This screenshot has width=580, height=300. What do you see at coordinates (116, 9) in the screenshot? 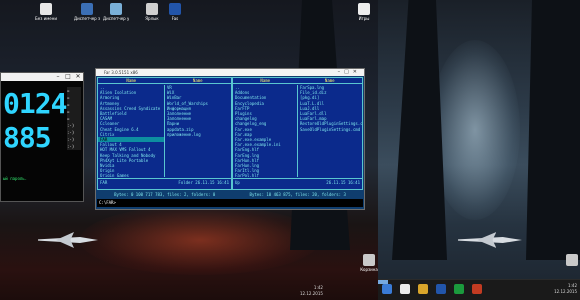
I see `device-manager-icon` at bounding box center [116, 9].